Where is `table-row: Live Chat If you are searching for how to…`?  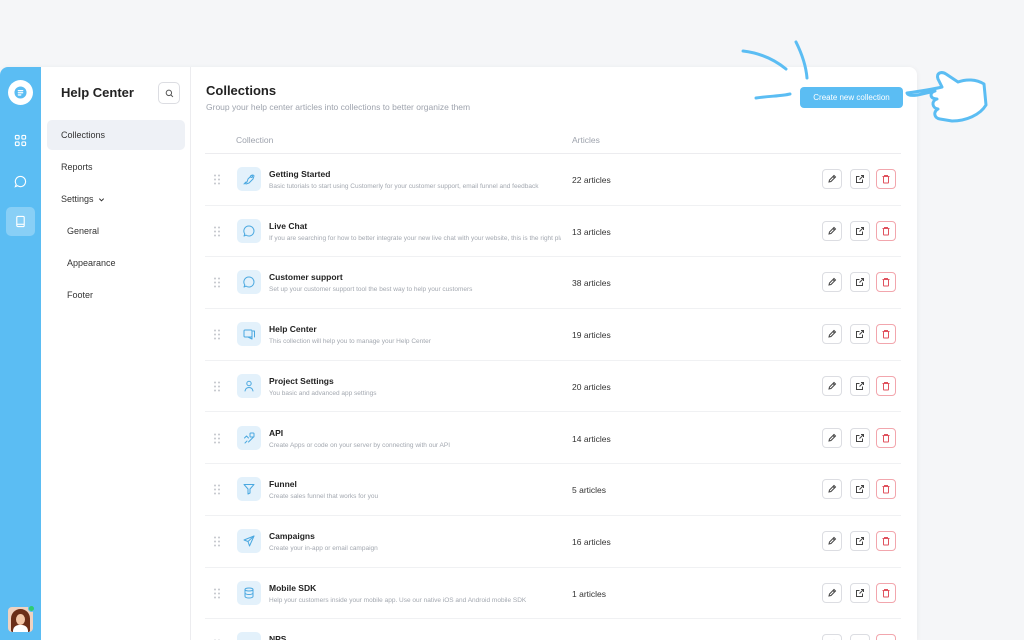
table-row: Live Chat If you are searching for how to… is located at coordinates (553, 232).